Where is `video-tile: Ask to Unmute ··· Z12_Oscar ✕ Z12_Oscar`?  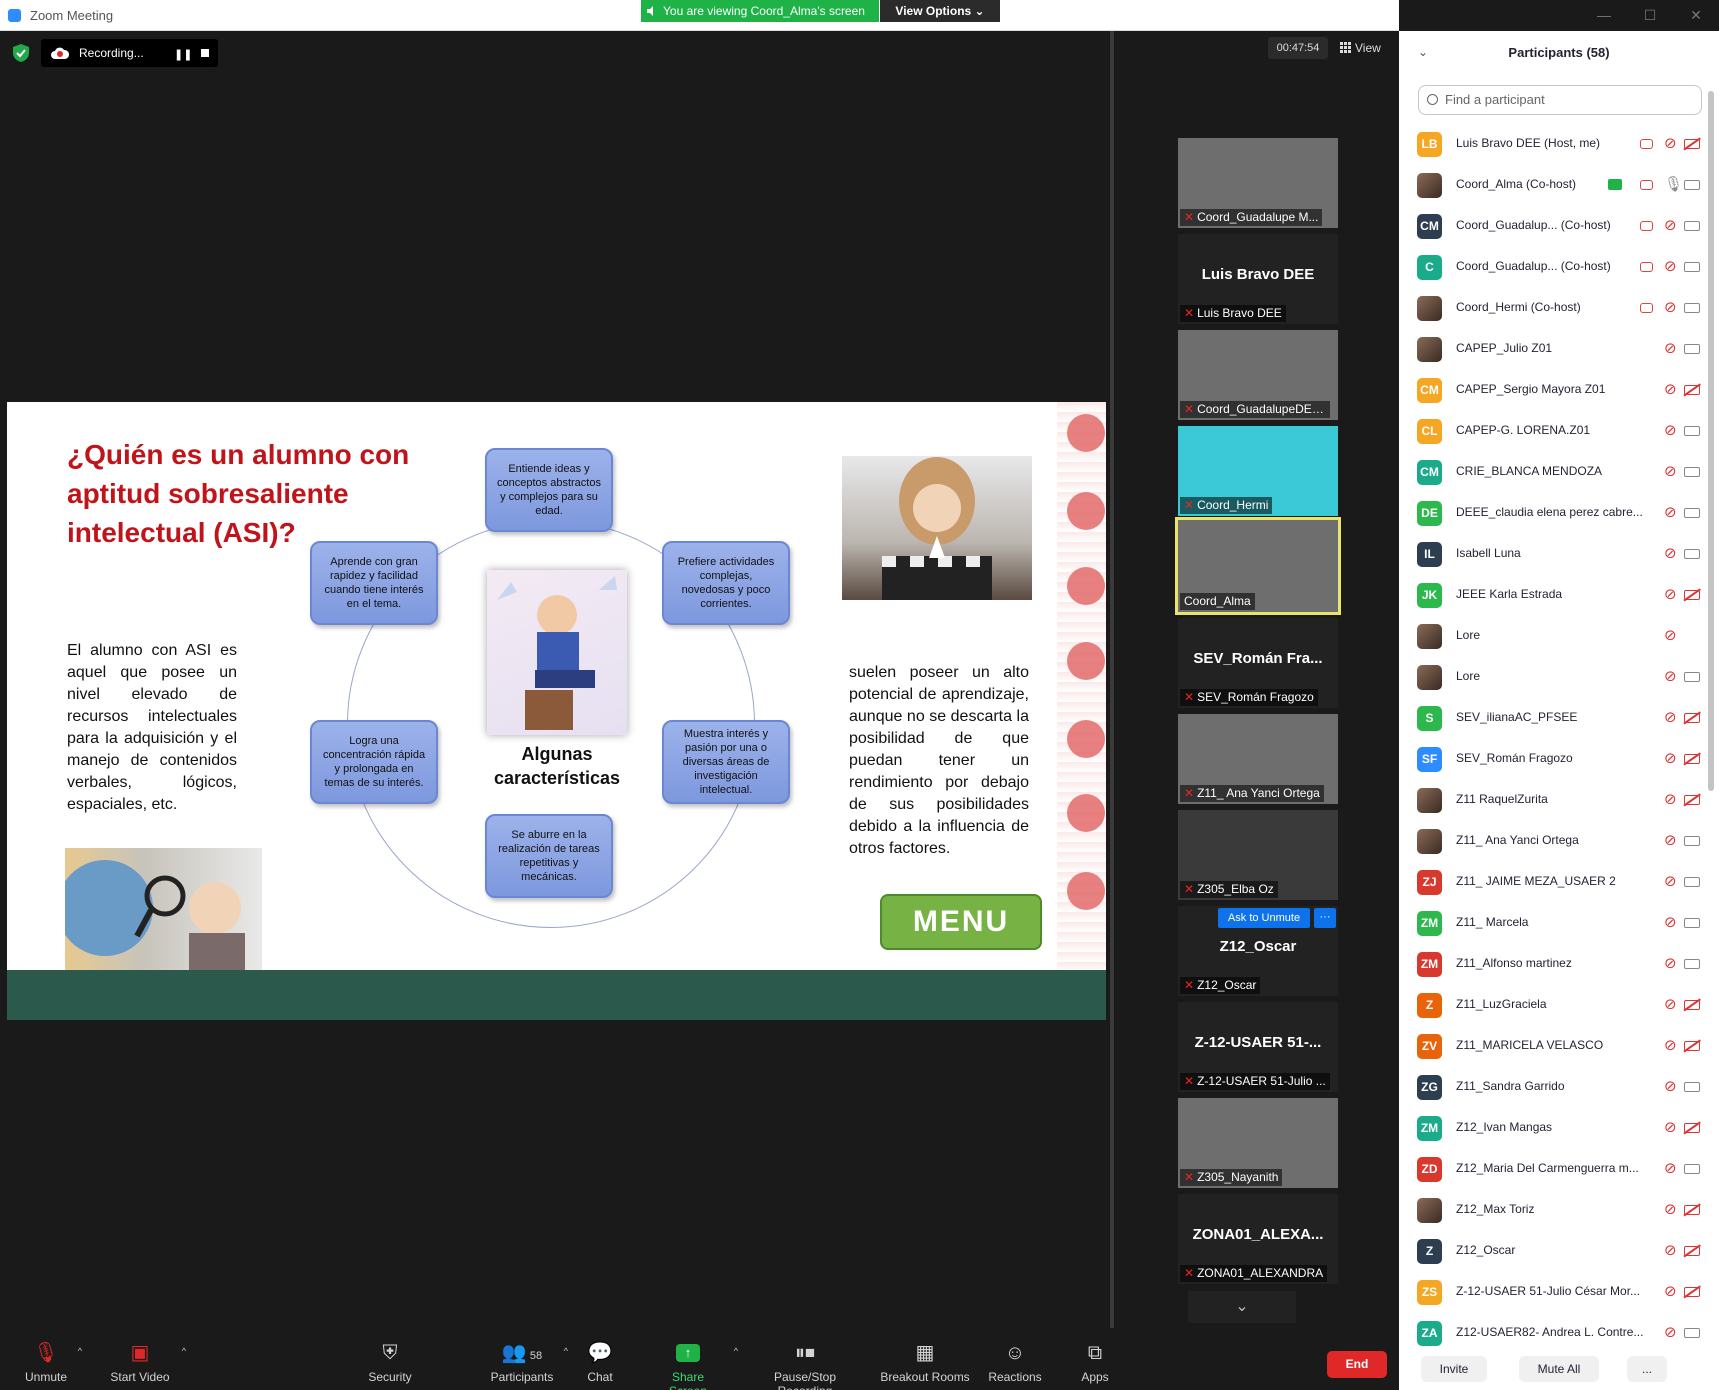
video-tile: Ask to Unmute ··· Z12_Oscar ✕ Z12_Oscar is located at coordinates (1258, 951).